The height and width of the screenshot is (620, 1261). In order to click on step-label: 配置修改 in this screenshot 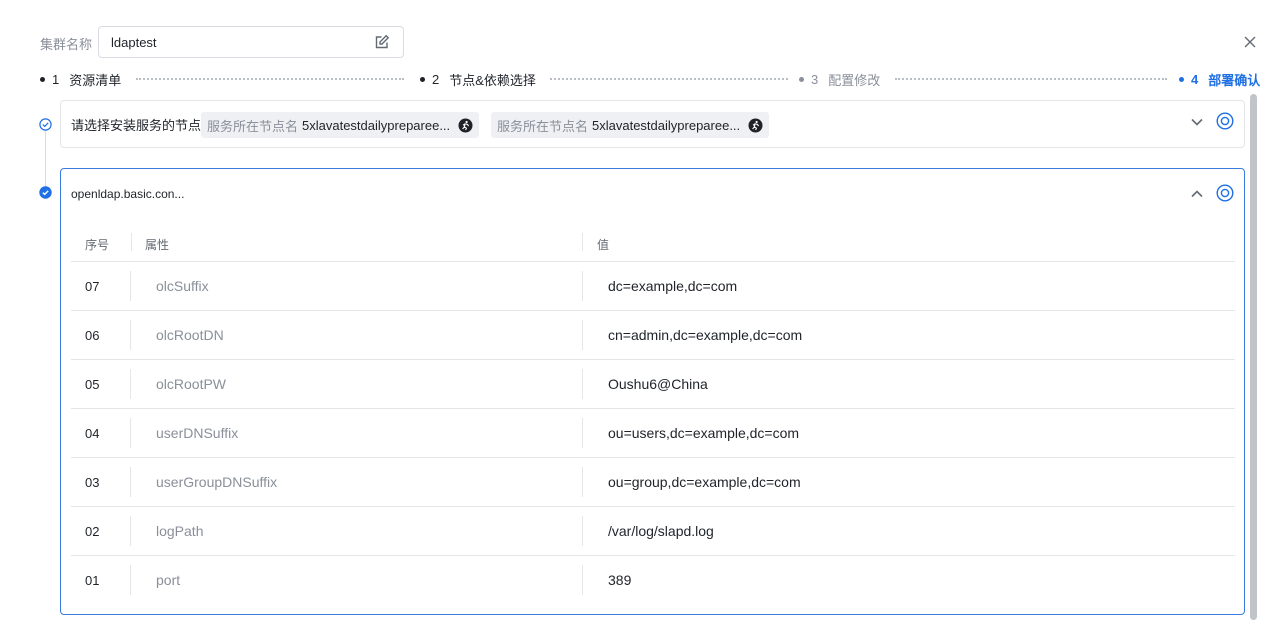, I will do `click(854, 80)`.